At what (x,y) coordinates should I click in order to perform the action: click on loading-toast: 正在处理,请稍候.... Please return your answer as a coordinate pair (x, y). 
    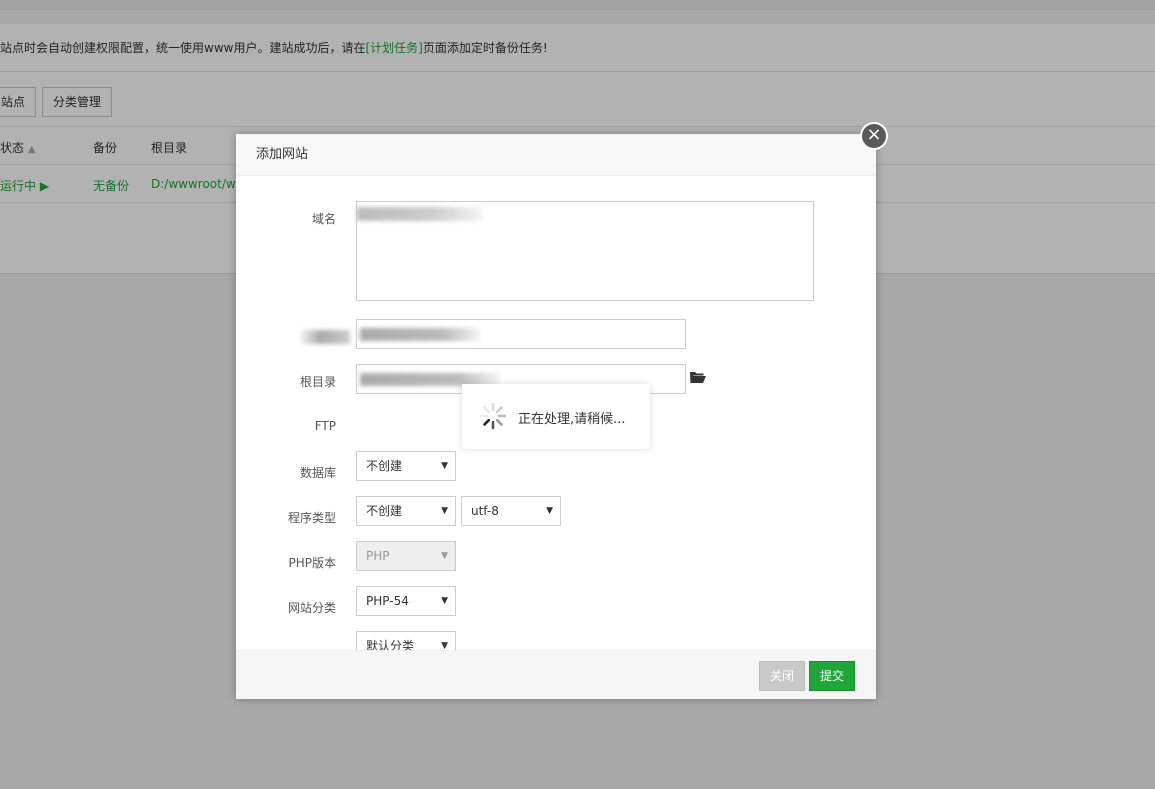
    Looking at the image, I should click on (556, 416).